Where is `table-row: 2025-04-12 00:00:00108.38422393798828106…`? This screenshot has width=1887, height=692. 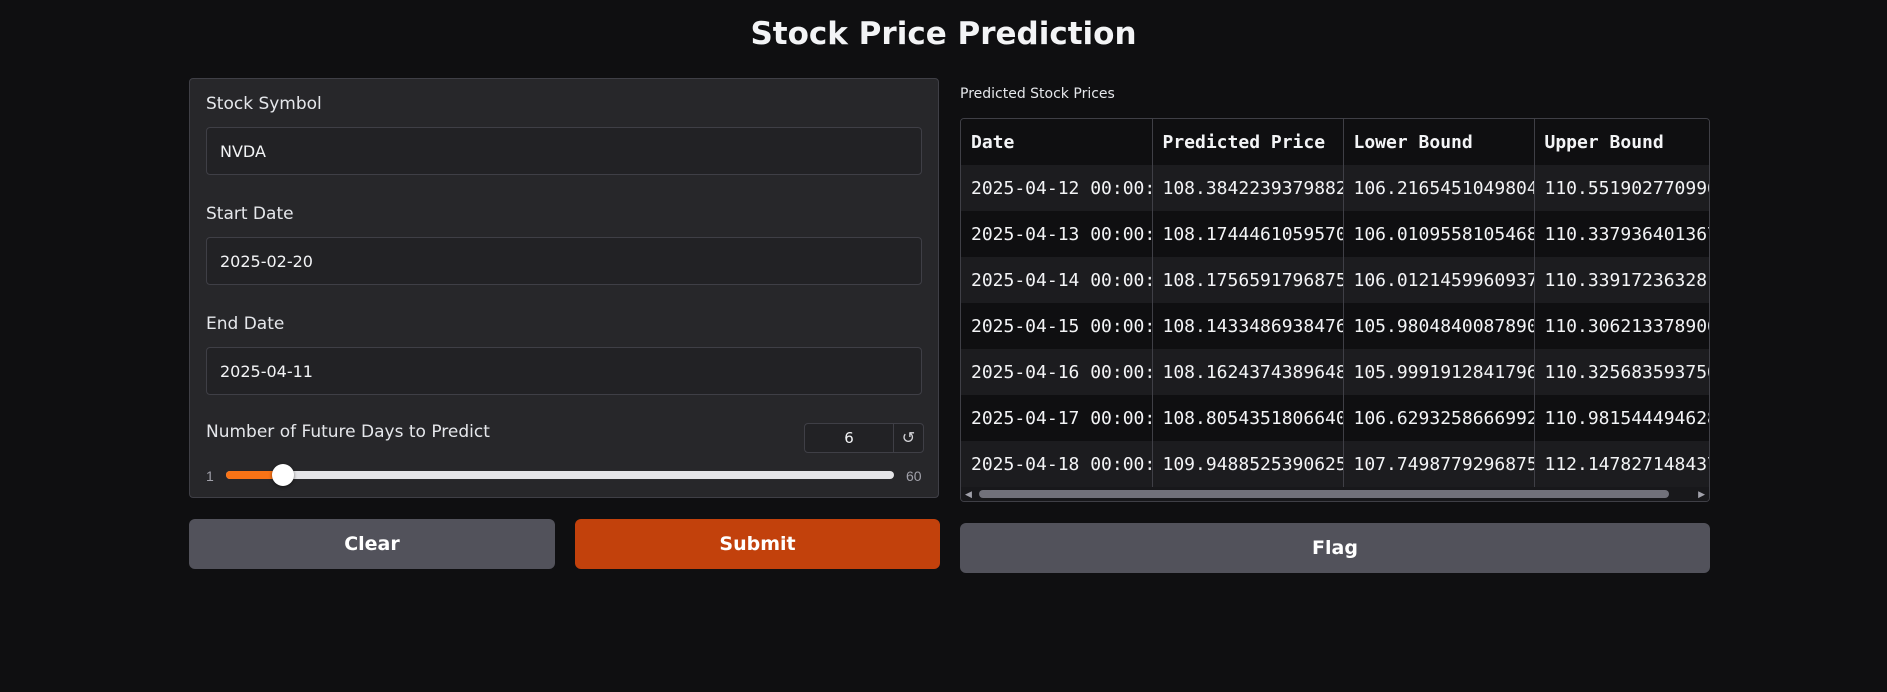 table-row: 2025-04-12 00:00:00108.38422393798828106… is located at coordinates (1335, 188).